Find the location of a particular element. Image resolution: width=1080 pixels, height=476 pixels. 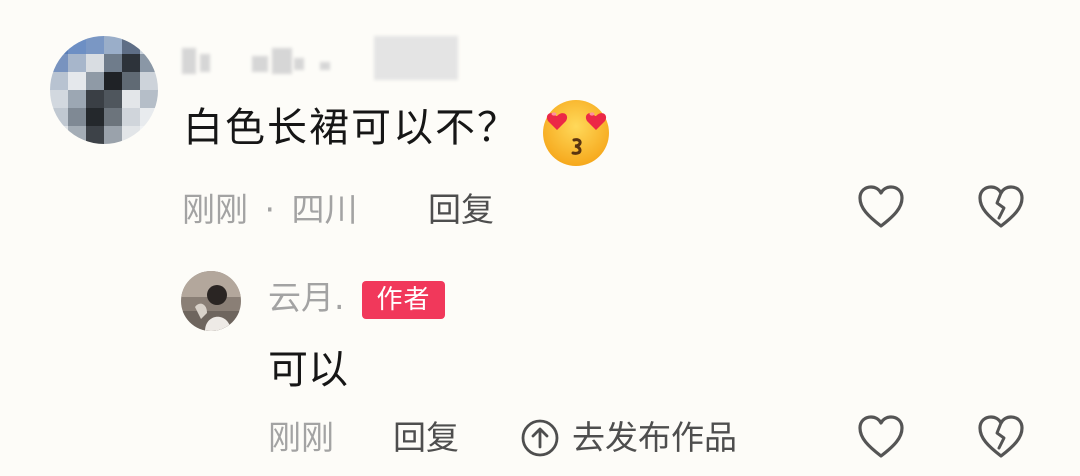

comment-location: 四川 is located at coordinates (324, 209).